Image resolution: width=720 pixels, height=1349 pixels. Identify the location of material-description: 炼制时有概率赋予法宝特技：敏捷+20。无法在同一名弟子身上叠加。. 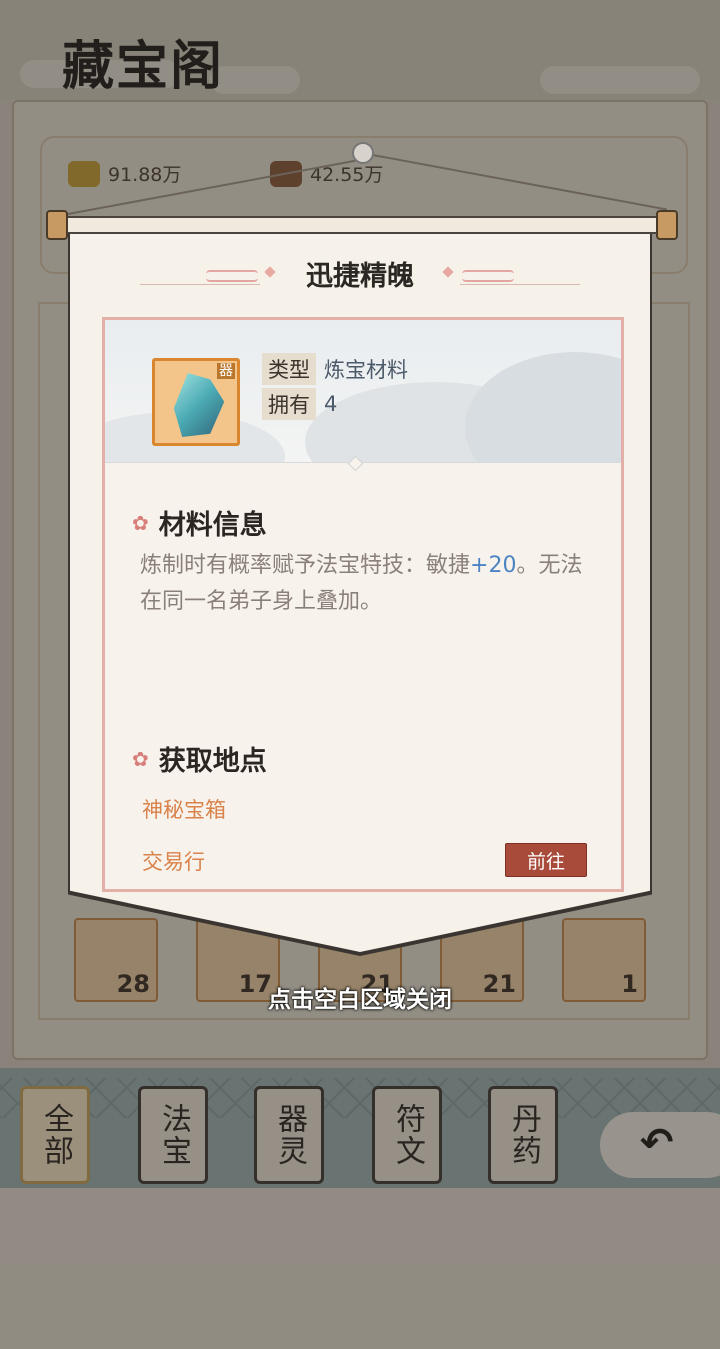
(365, 584).